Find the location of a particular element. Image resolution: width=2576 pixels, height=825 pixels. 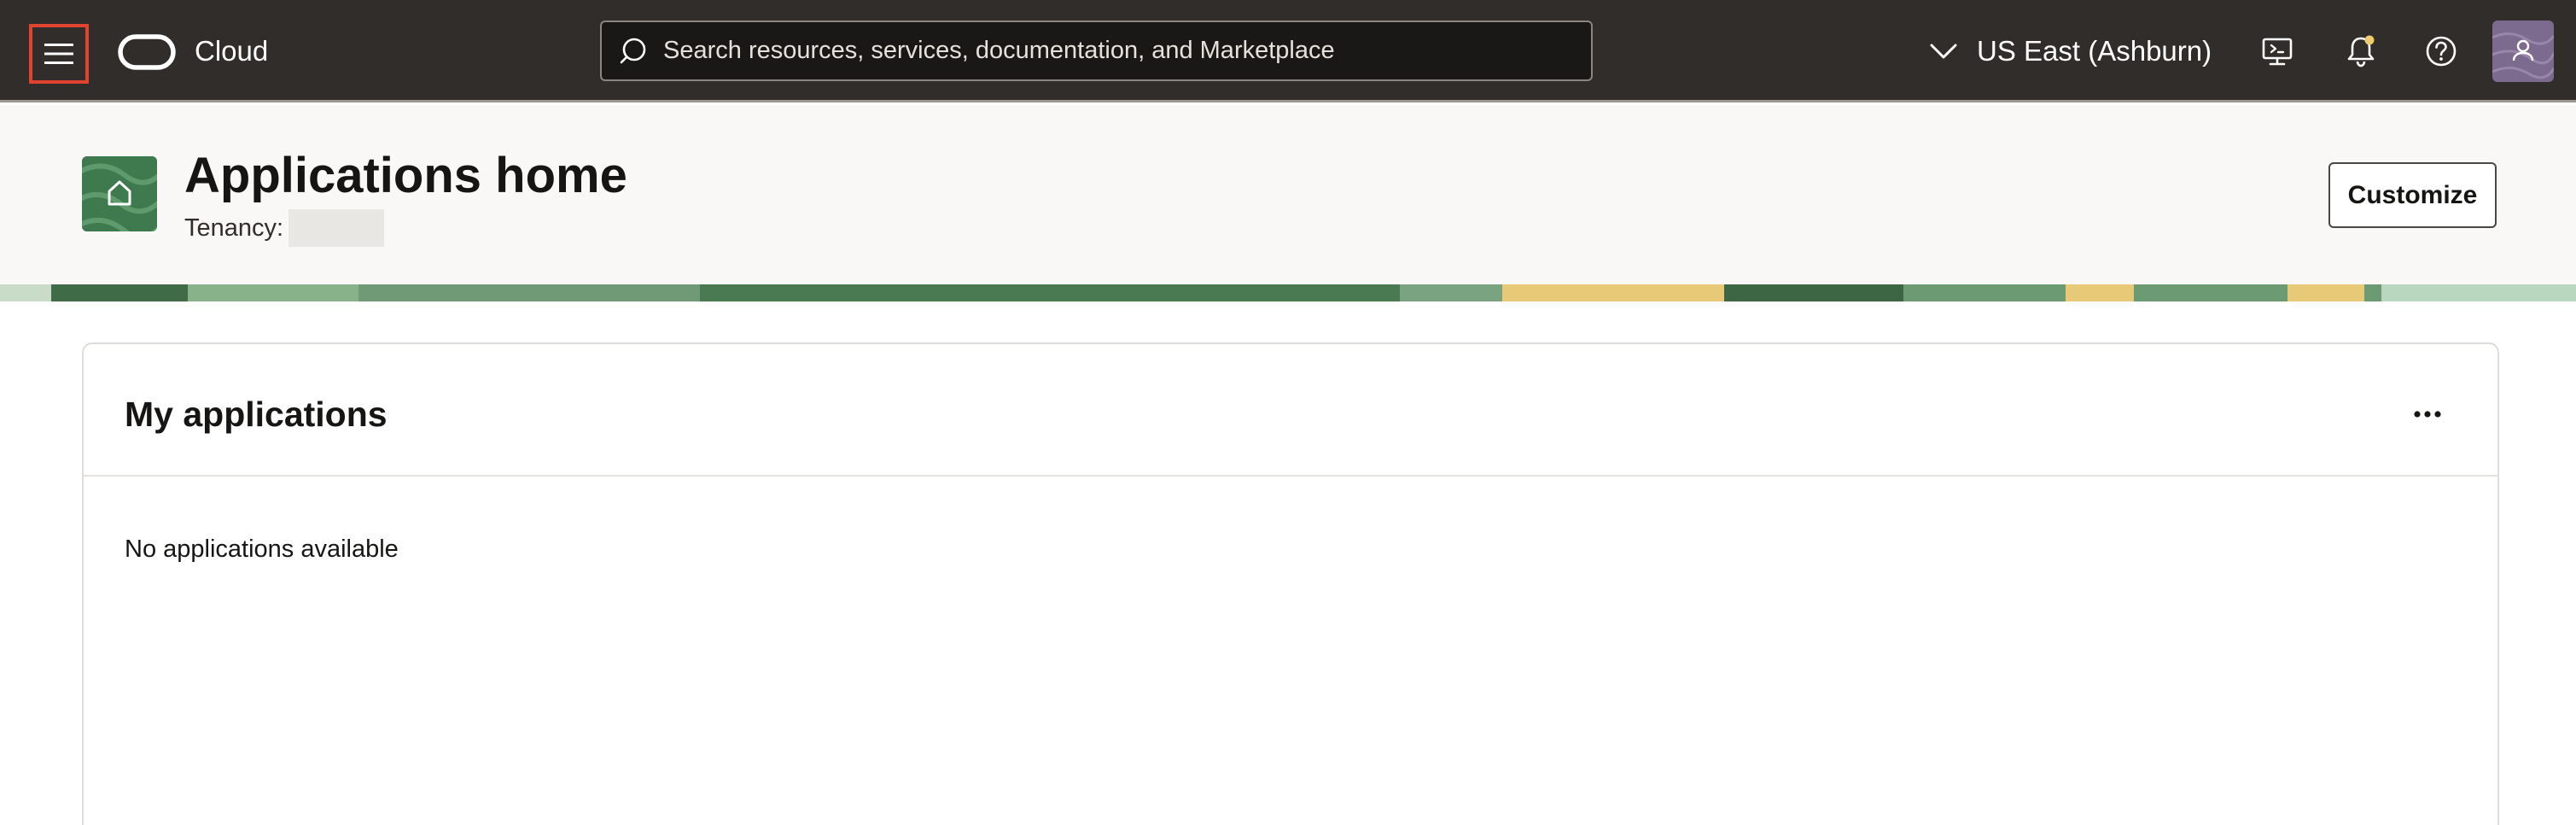

tenancy-info: Tenancy: is located at coordinates (284, 228).